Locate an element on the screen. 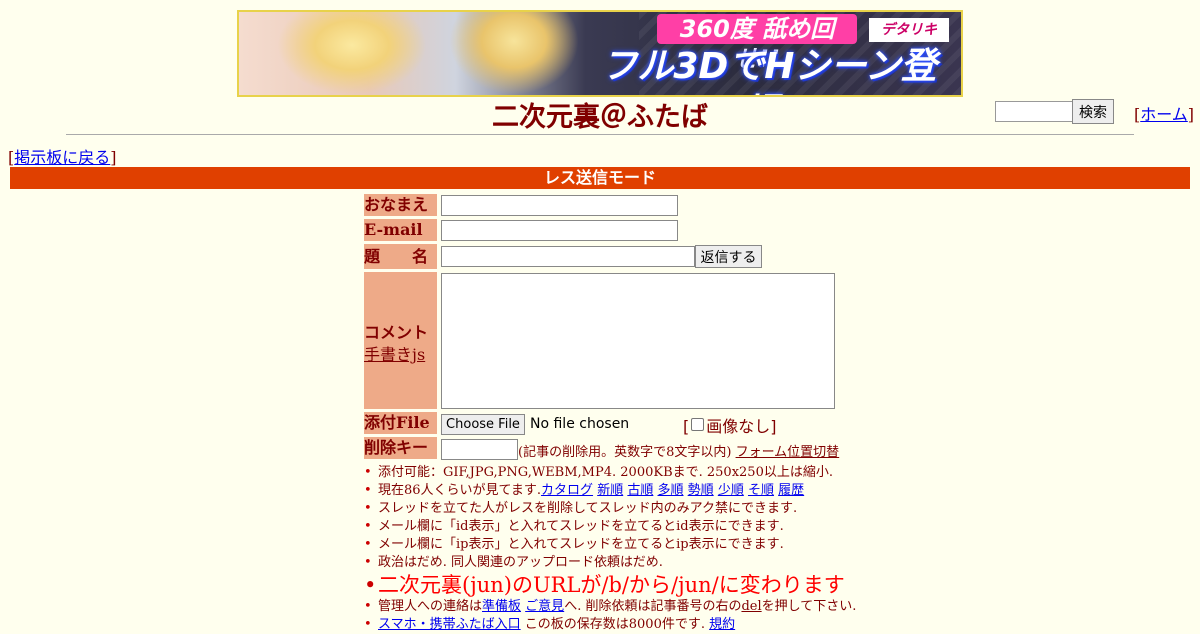 This screenshot has height=634, width=1200. name-input is located at coordinates (559, 205).